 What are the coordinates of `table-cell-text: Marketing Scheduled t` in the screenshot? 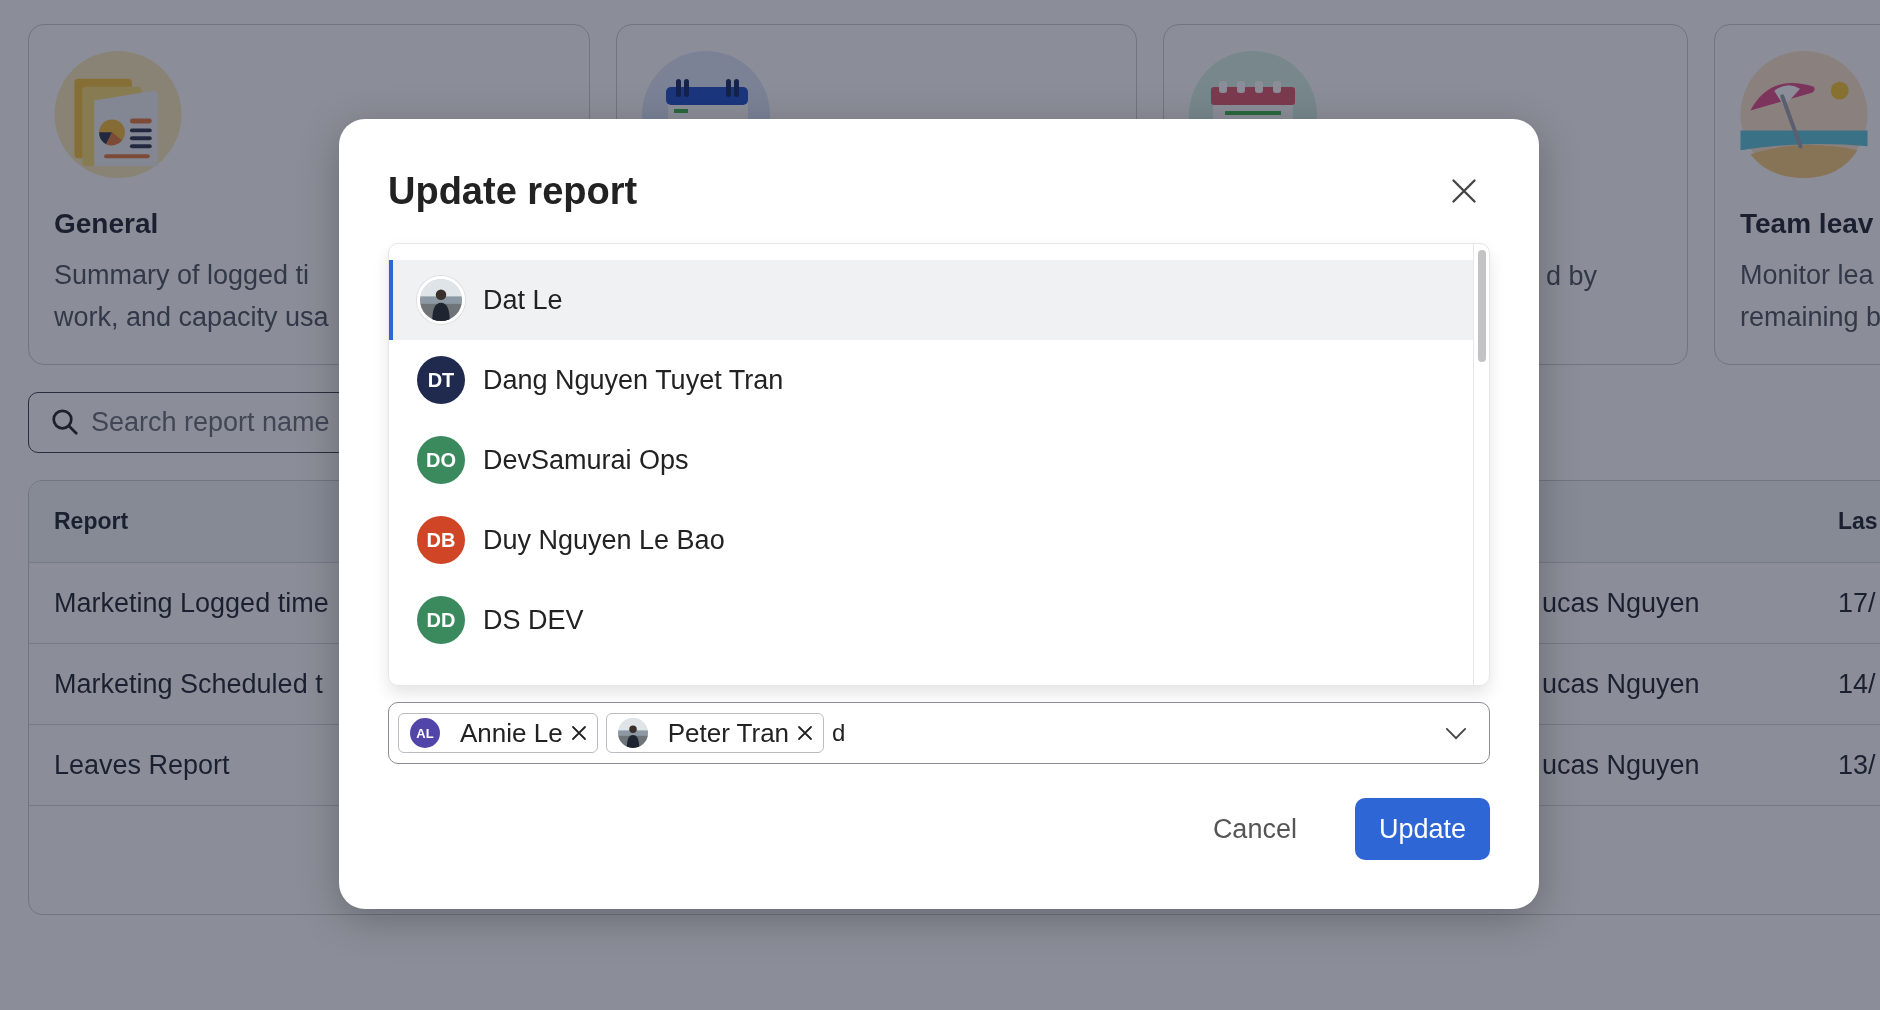 It's located at (188, 684).